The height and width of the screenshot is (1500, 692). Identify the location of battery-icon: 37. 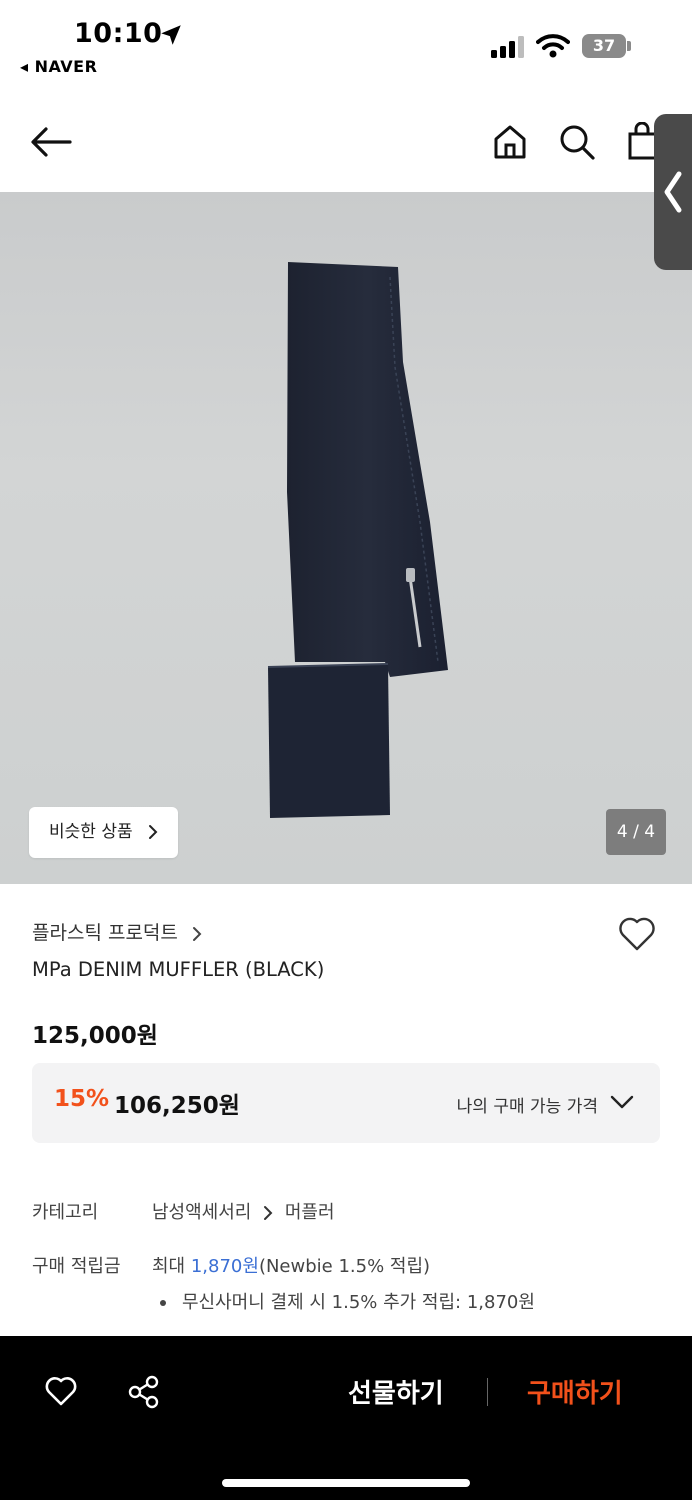
(604, 46).